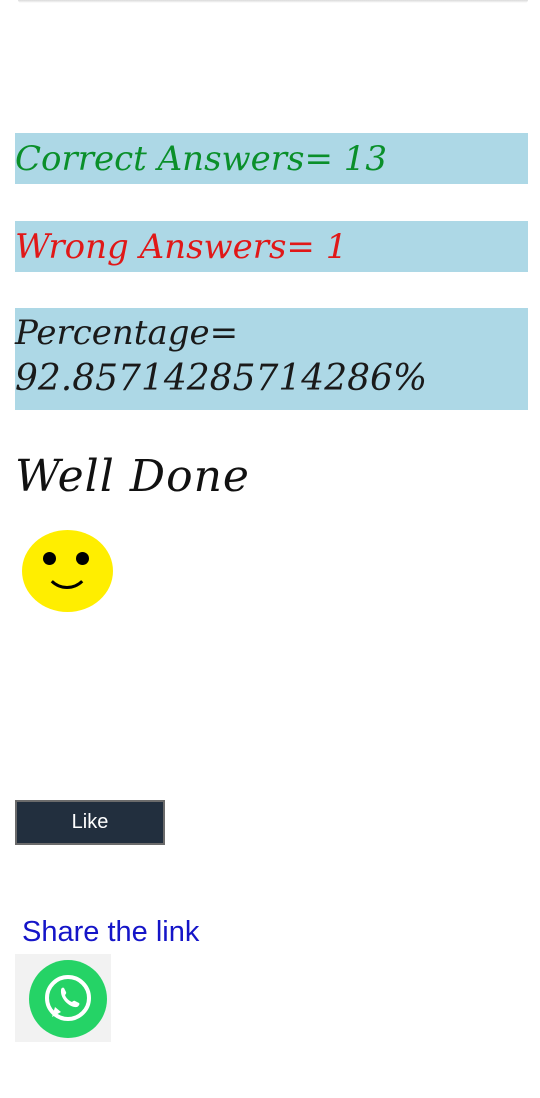  Describe the element at coordinates (68, 999) in the screenshot. I see `whatsapp-icon` at that location.